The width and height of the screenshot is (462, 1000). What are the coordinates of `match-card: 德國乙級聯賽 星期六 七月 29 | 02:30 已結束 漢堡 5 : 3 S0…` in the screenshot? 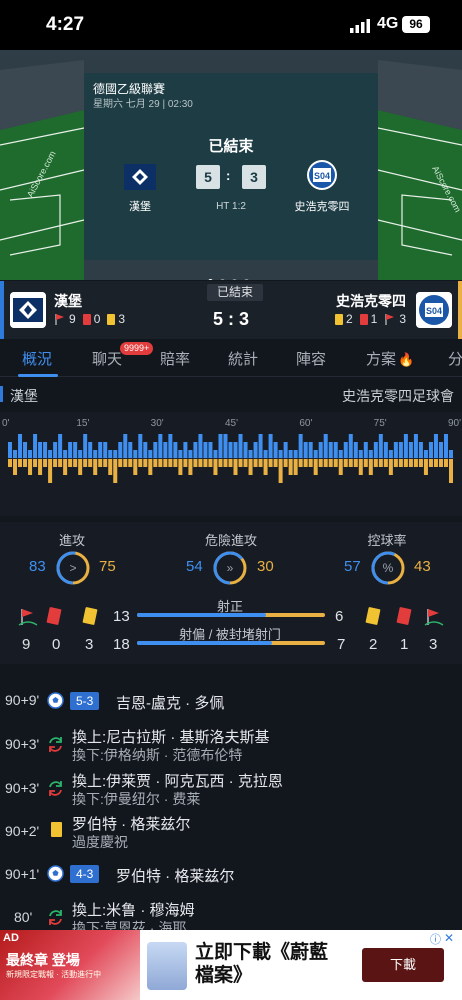 It's located at (231, 166).